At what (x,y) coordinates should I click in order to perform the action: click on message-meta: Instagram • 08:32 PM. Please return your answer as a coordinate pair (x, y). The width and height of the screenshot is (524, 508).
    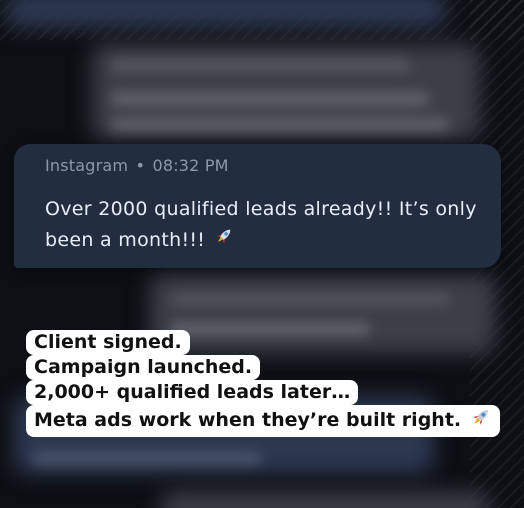
    Looking at the image, I should click on (137, 165).